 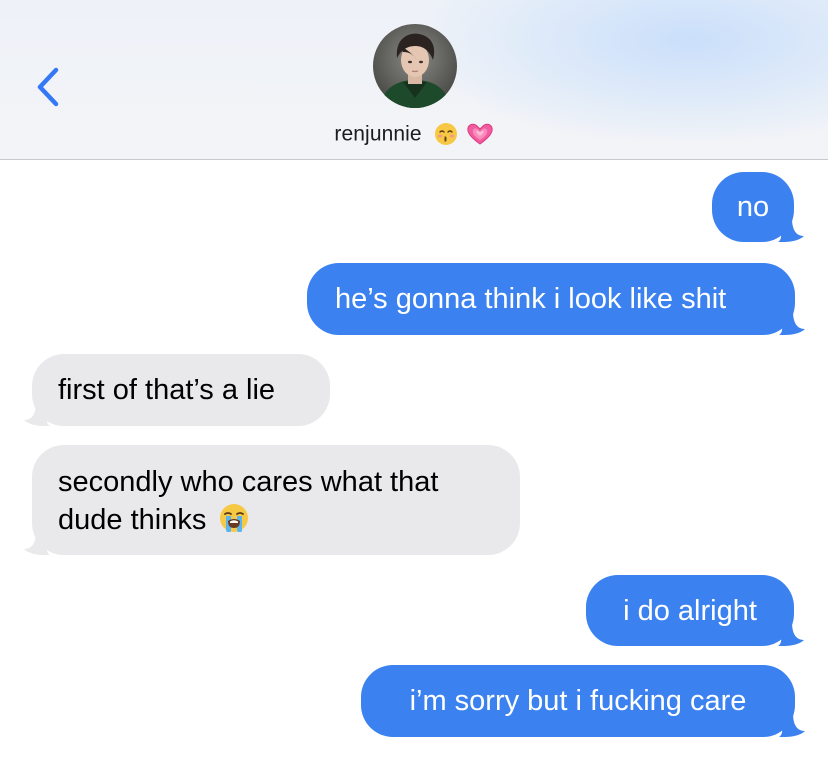 I want to click on message-text: i’m sorry but i fucking care, so click(x=578, y=701).